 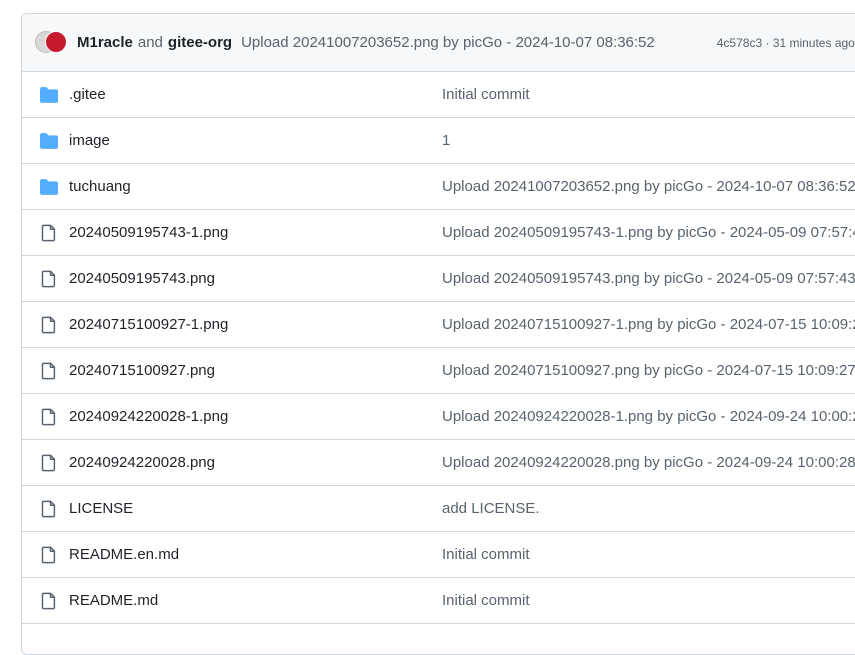 I want to click on file-name-link: 20240924220028-1.png, so click(x=148, y=416).